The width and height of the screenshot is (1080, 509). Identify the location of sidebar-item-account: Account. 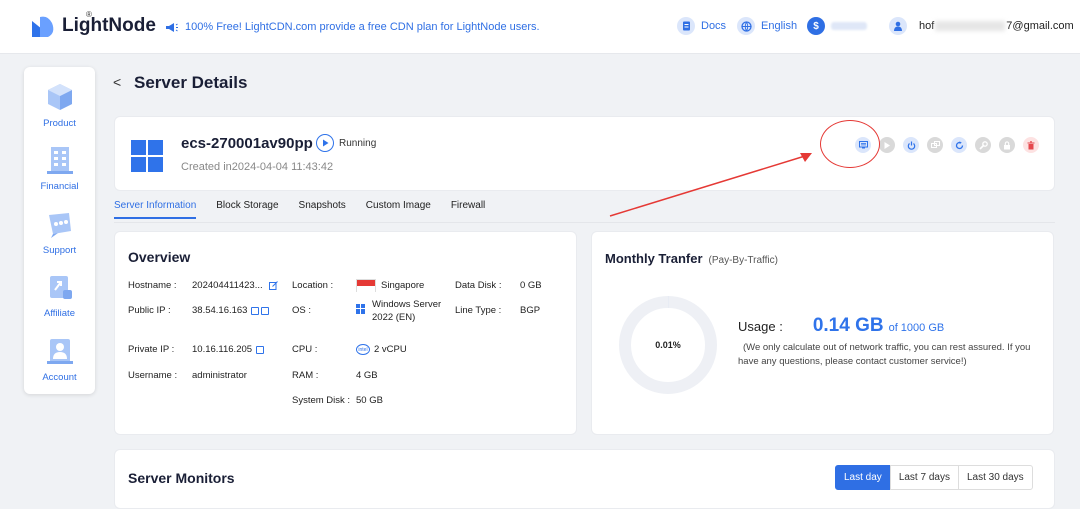
(59, 358).